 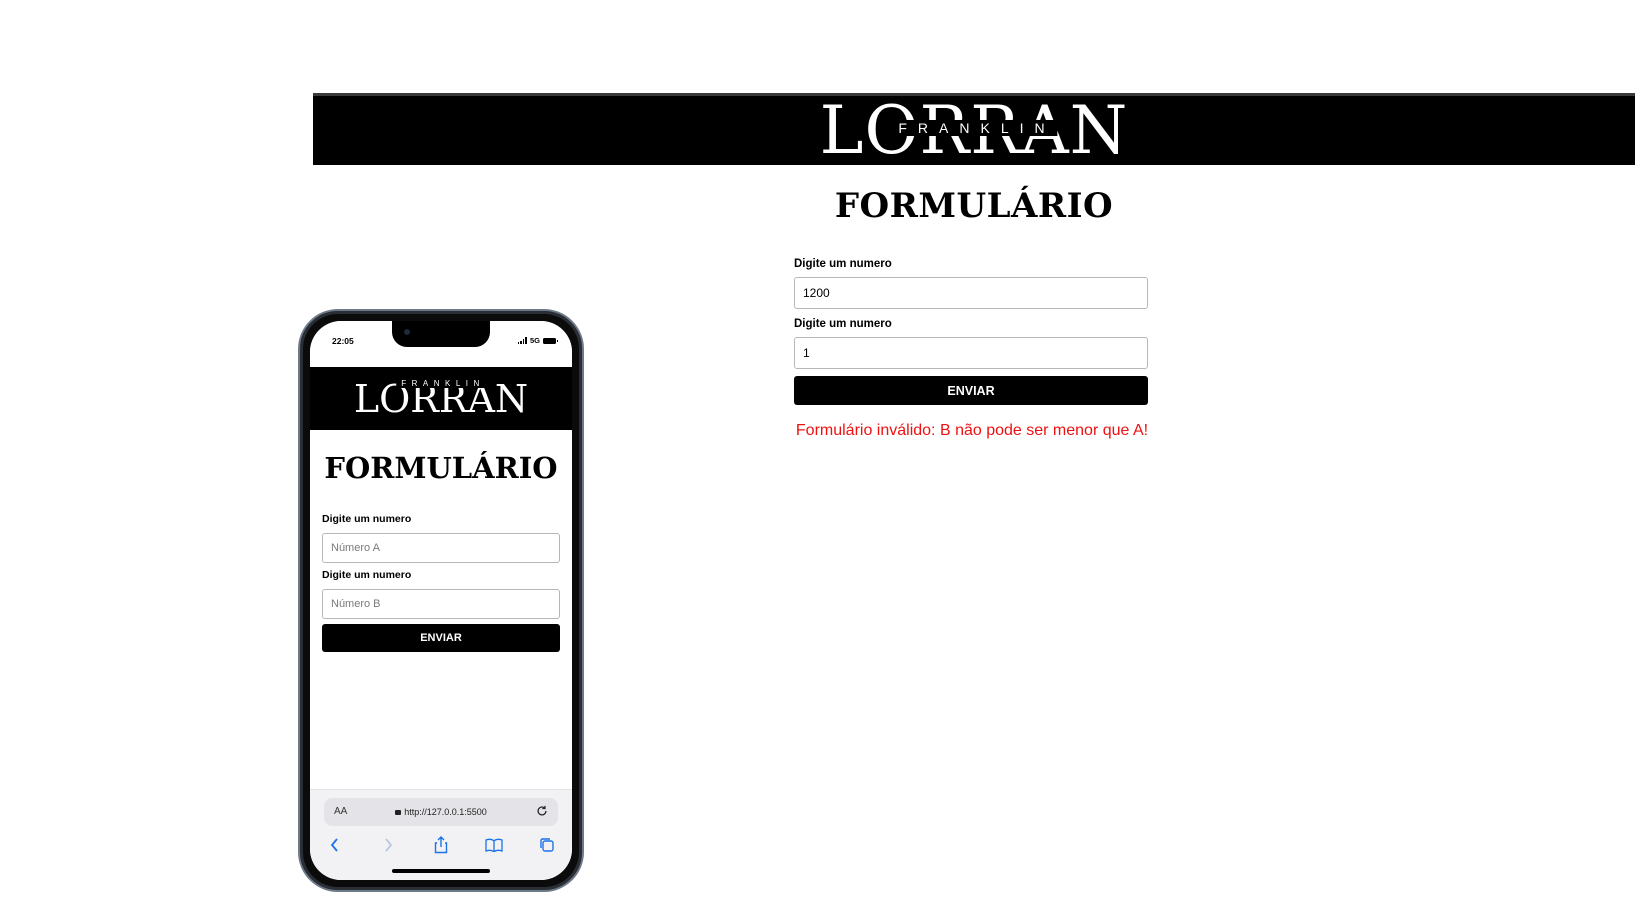 I want to click on phone-site-logo: LORRAN FRANKLIN, so click(x=441, y=398).